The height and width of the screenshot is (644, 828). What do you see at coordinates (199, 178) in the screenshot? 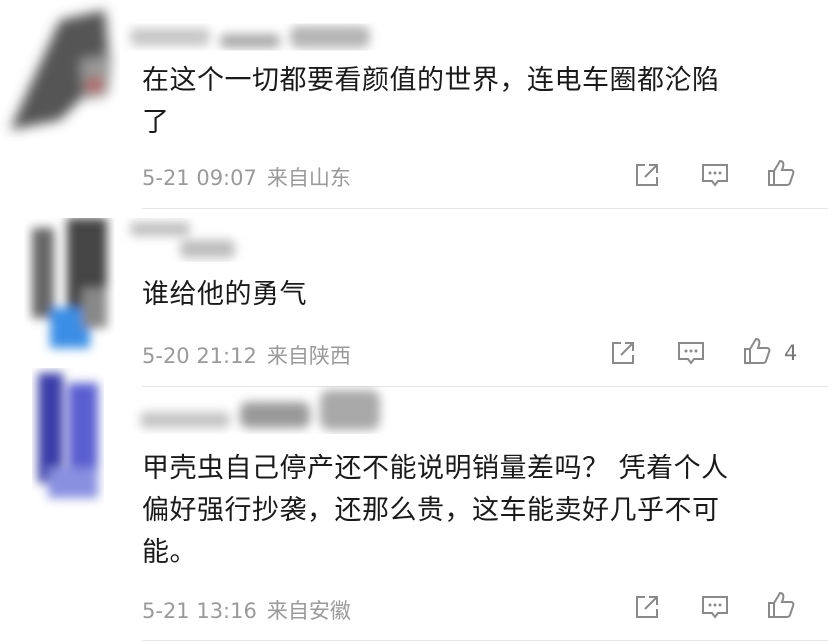
I see `comment-date: 5-21 09:07` at bounding box center [199, 178].